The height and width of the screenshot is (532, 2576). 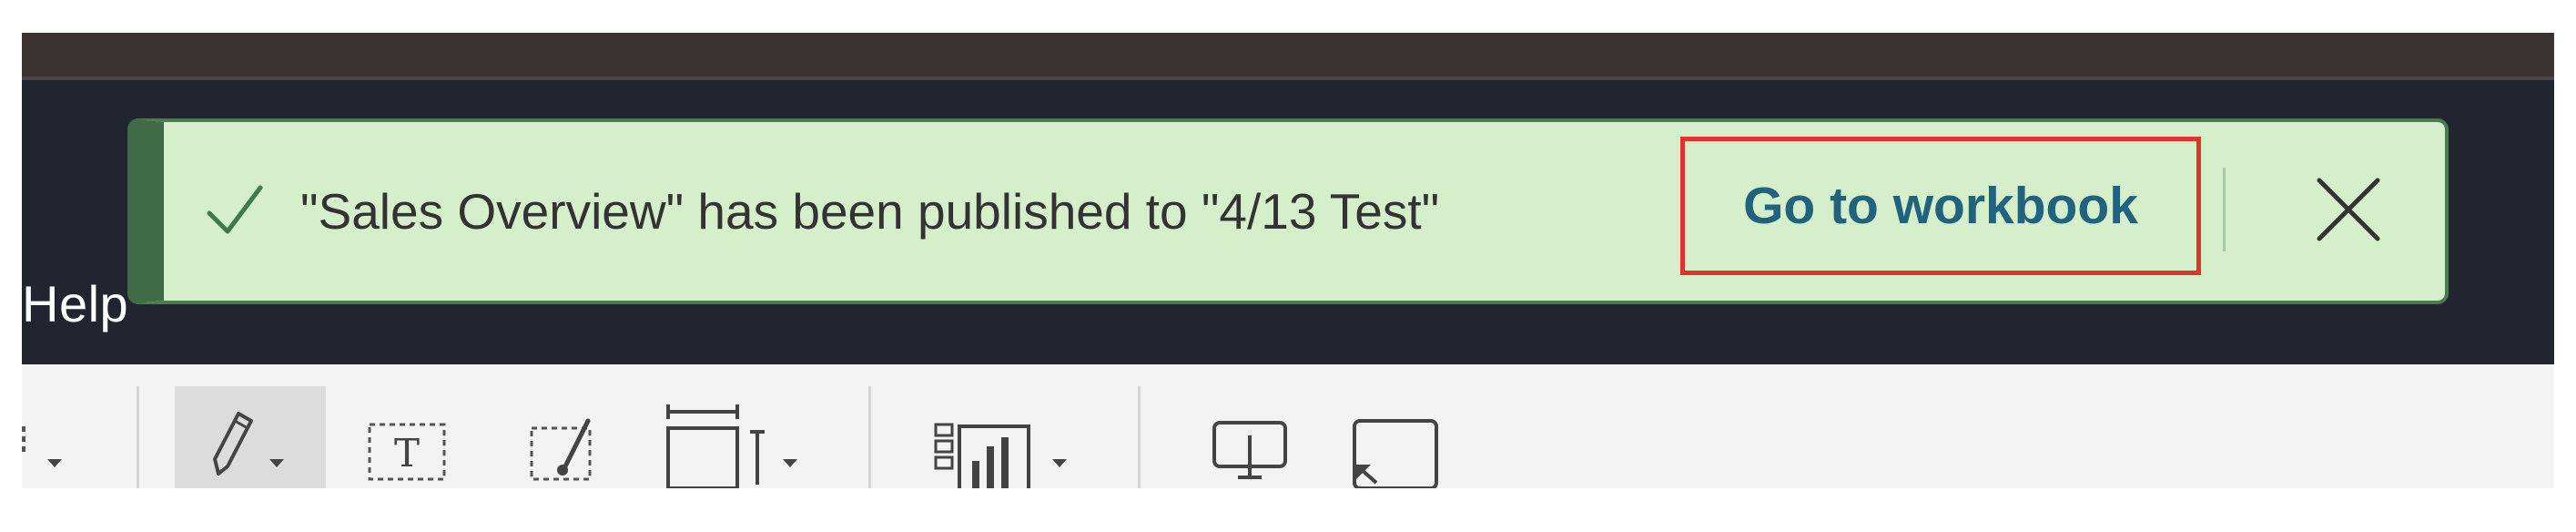 I want to click on text-box-button: T, so click(x=405, y=437).